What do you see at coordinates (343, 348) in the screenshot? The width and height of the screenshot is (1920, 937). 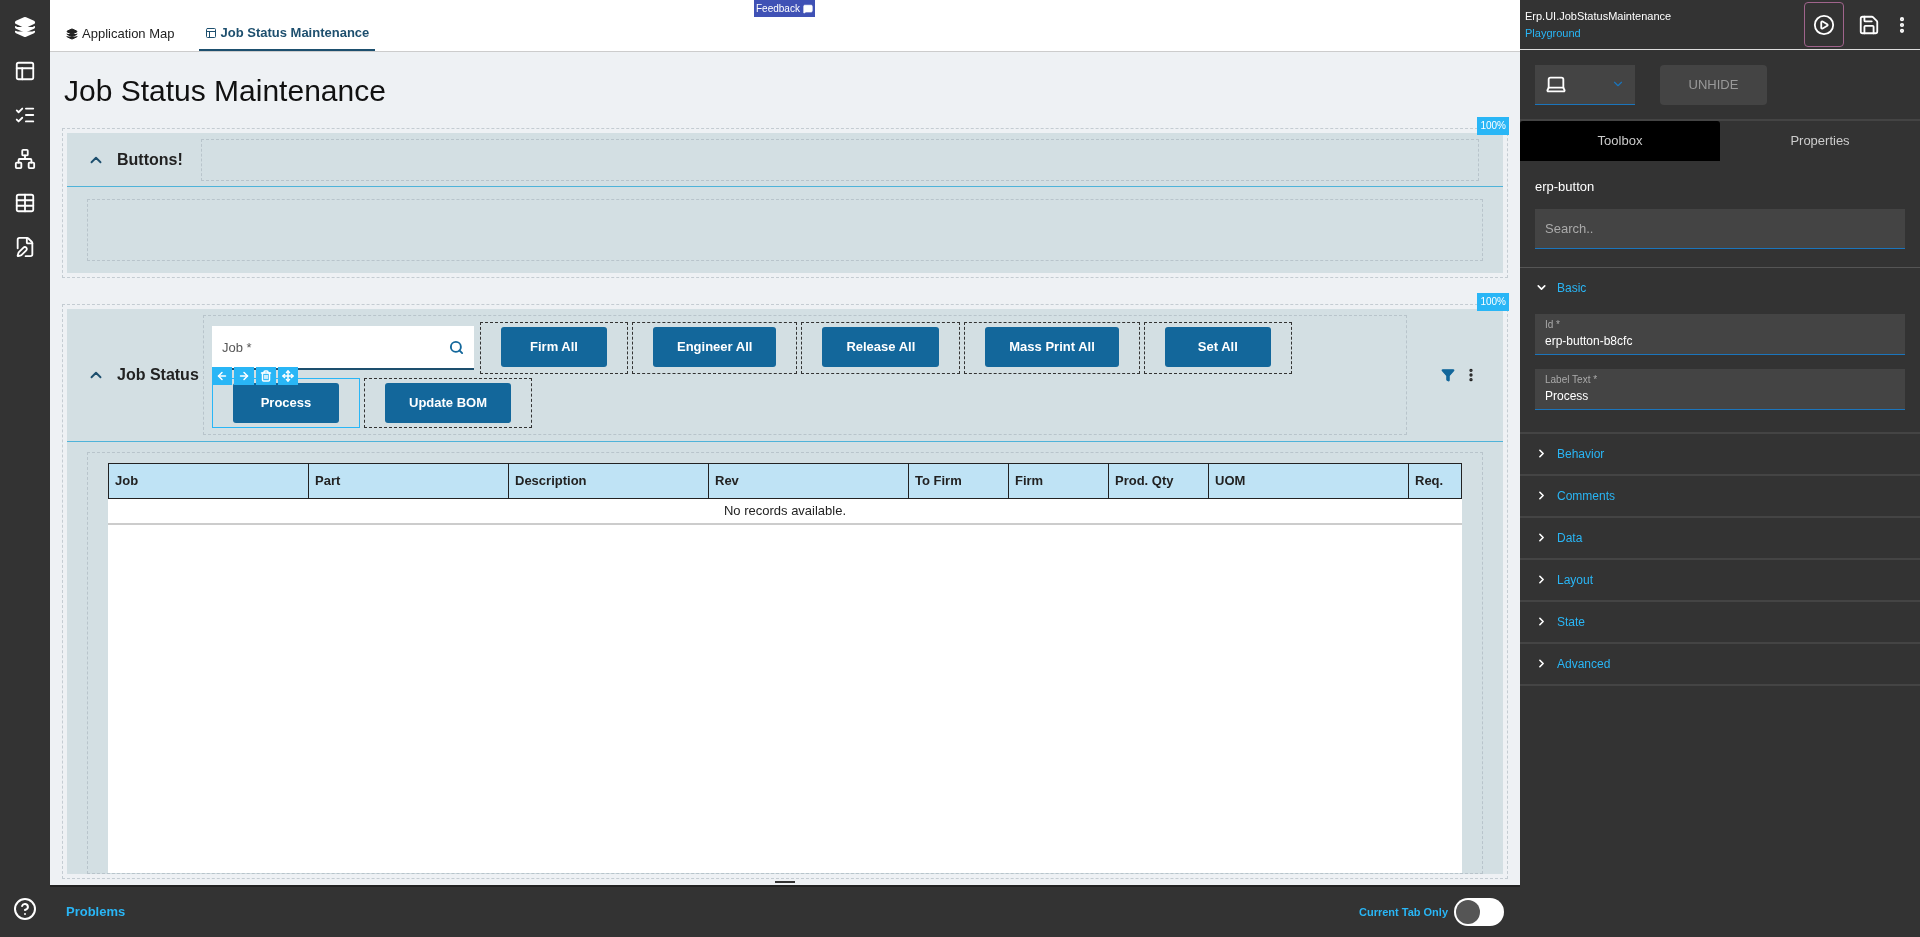 I see `job-field: Job *` at bounding box center [343, 348].